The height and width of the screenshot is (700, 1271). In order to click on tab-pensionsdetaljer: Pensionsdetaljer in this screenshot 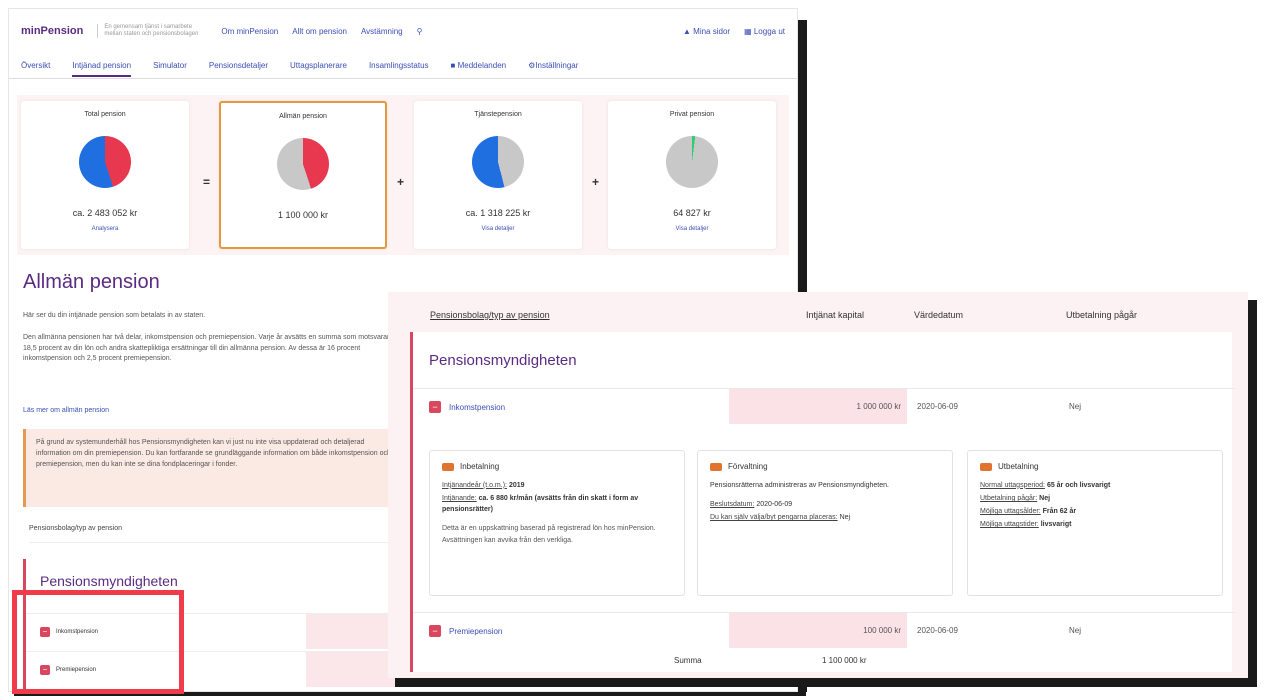, I will do `click(238, 65)`.